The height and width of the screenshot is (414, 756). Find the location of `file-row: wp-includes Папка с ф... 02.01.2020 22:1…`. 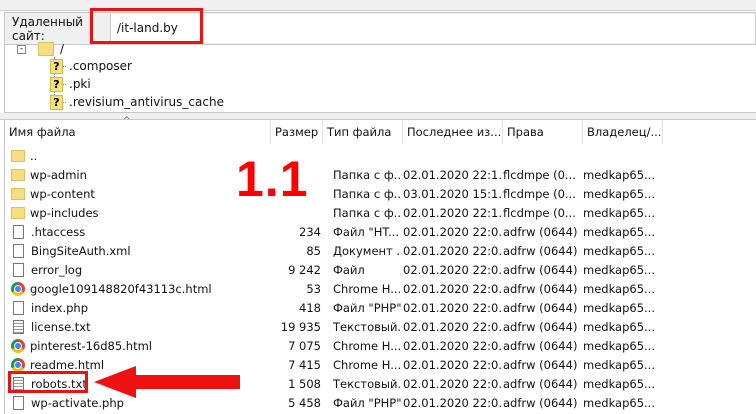

file-row: wp-includes Папка с ф... 02.01.2020 22:1… is located at coordinates (380, 212).